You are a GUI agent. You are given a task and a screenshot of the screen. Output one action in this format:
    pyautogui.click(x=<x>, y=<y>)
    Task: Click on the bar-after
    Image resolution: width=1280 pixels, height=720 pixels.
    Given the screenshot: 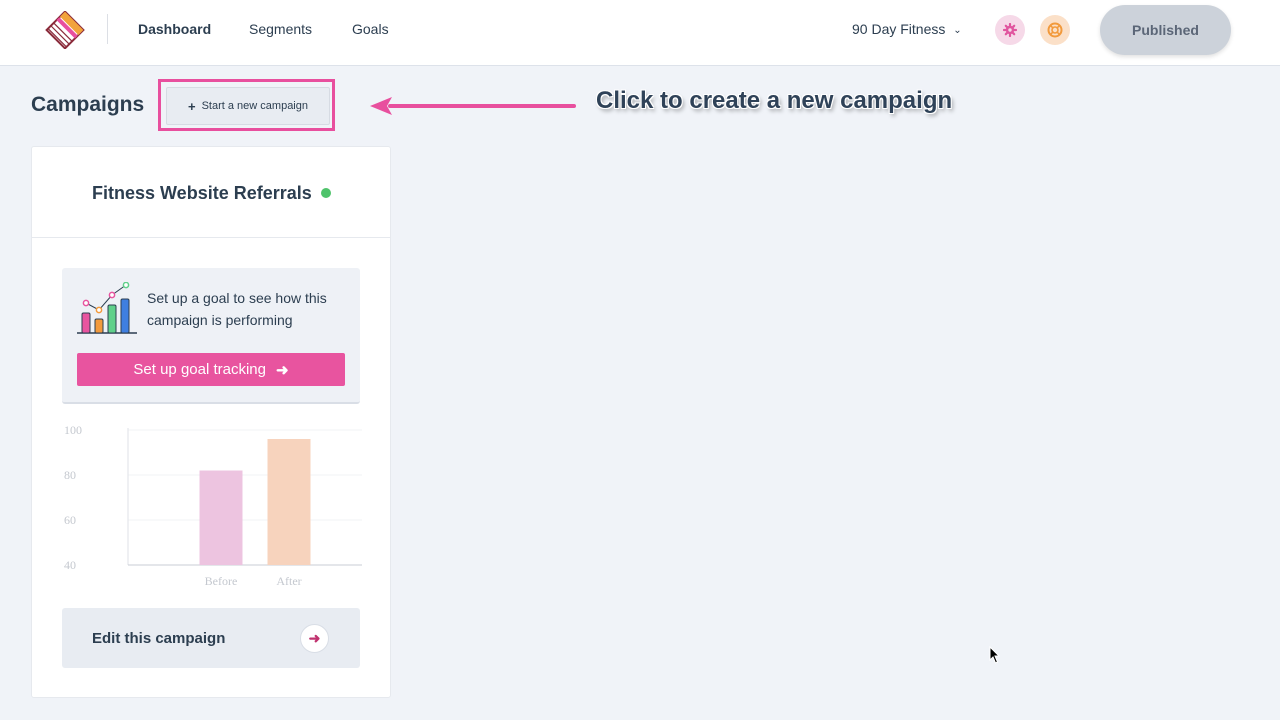 What is the action you would take?
    pyautogui.click(x=289, y=502)
    